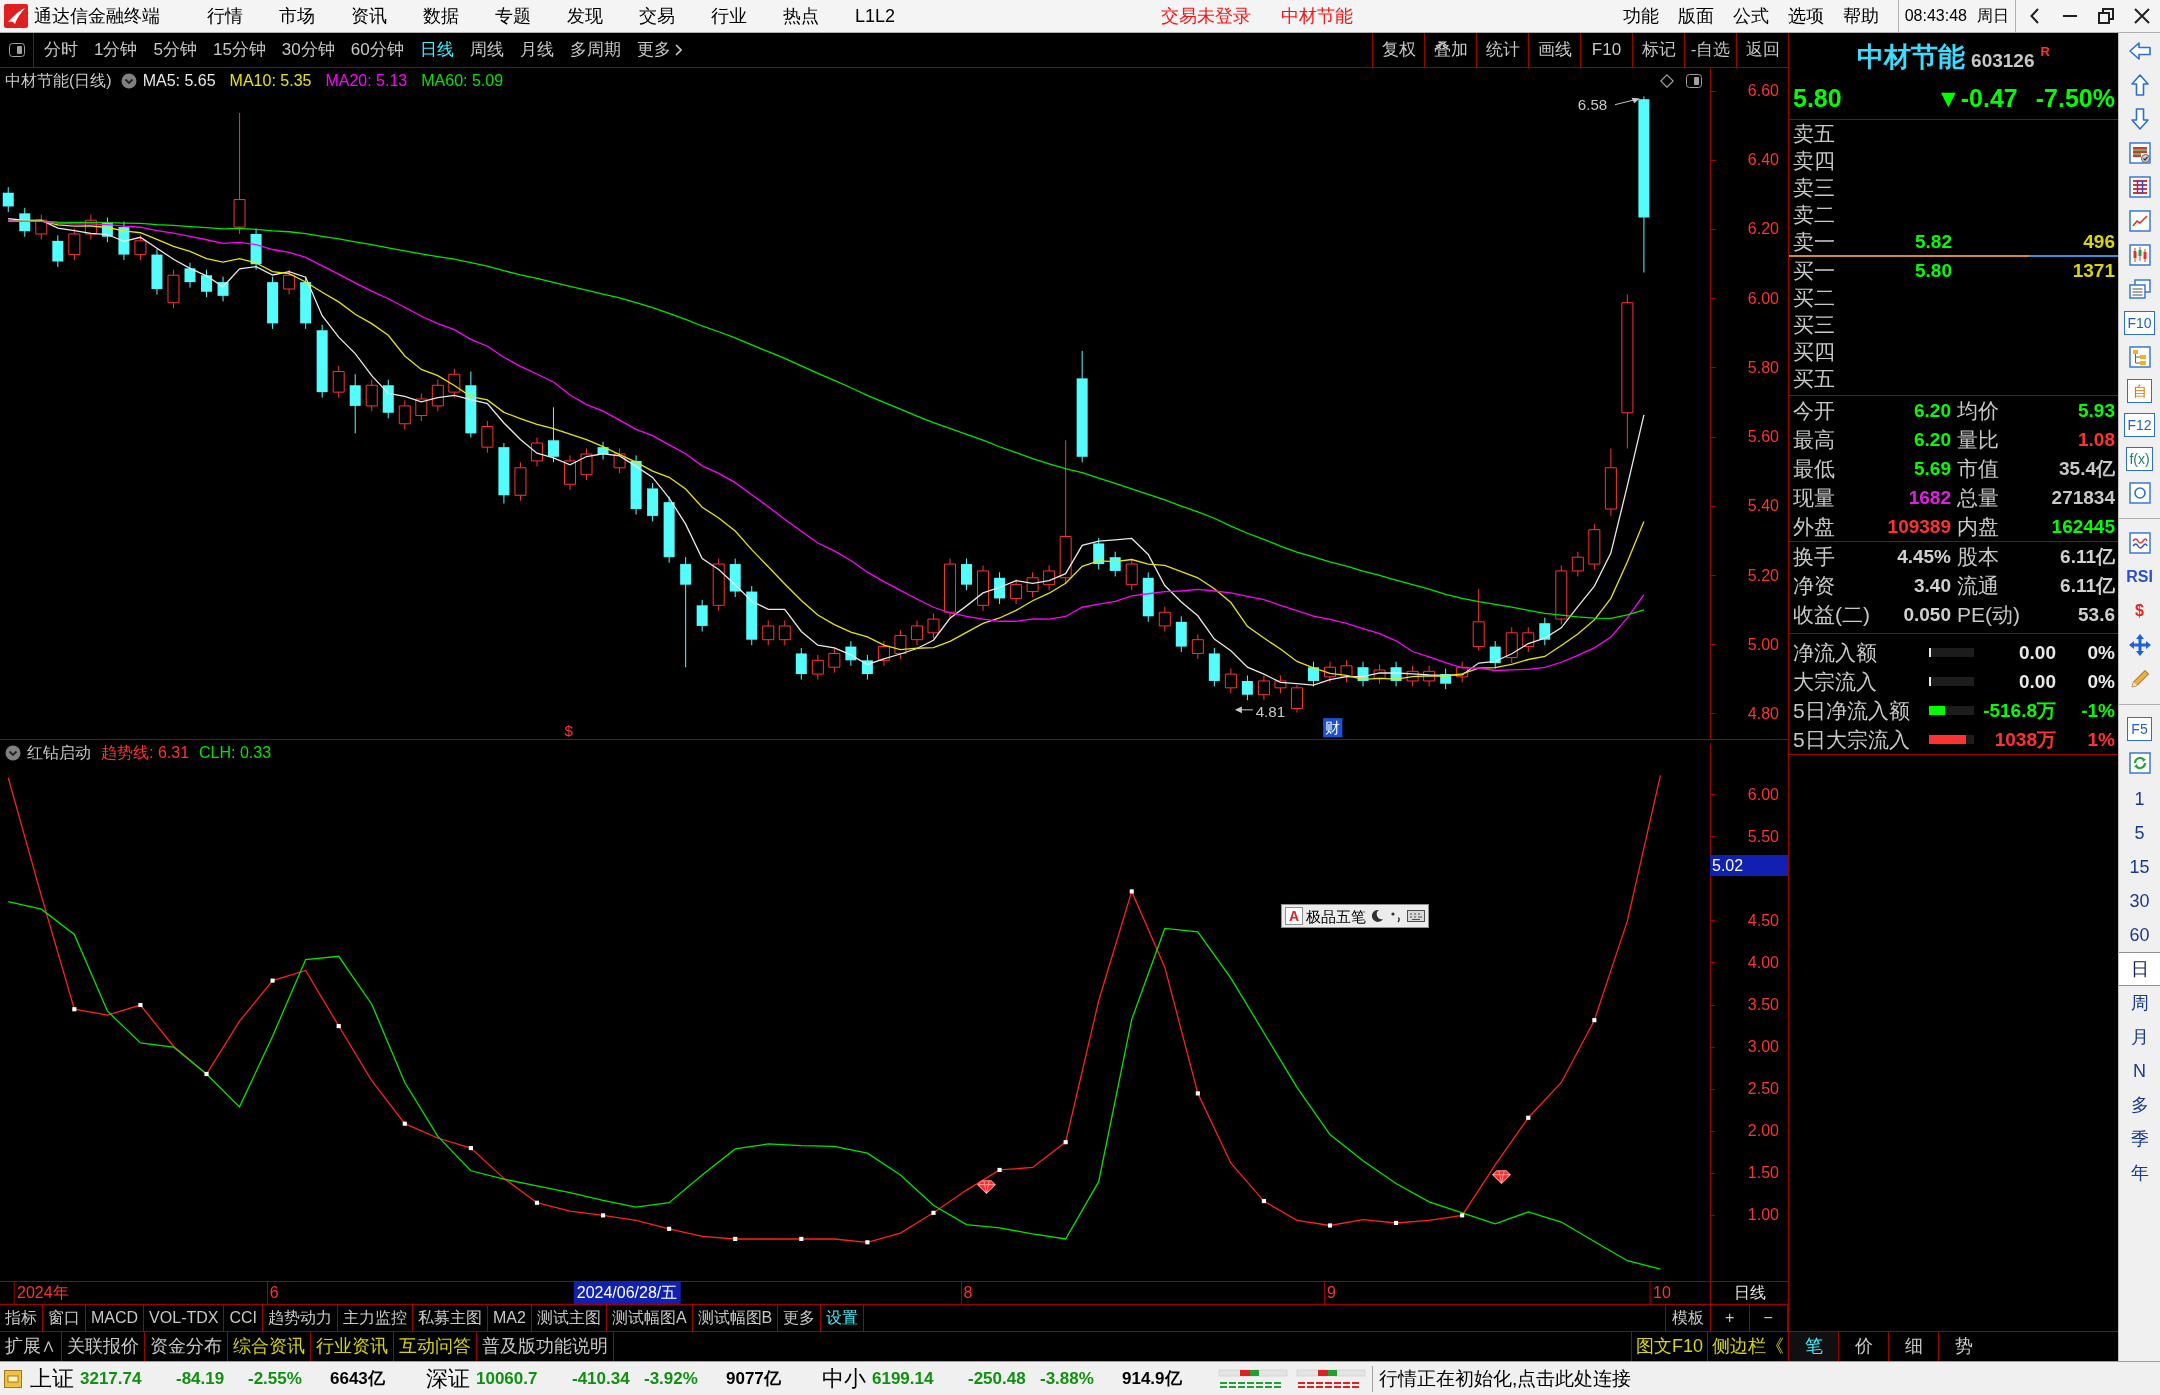 The width and height of the screenshot is (2160, 1395). Describe the element at coordinates (888, 16) in the screenshot. I see `menu-item: L1L2` at that location.